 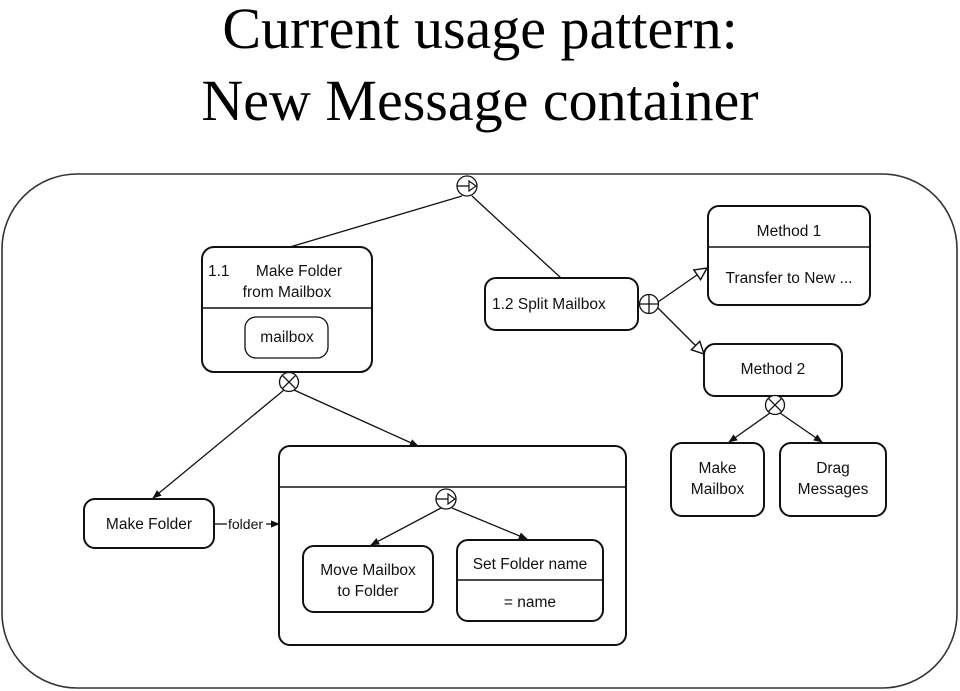 What do you see at coordinates (245, 524) in the screenshot?
I see `data-flow-label: folder` at bounding box center [245, 524].